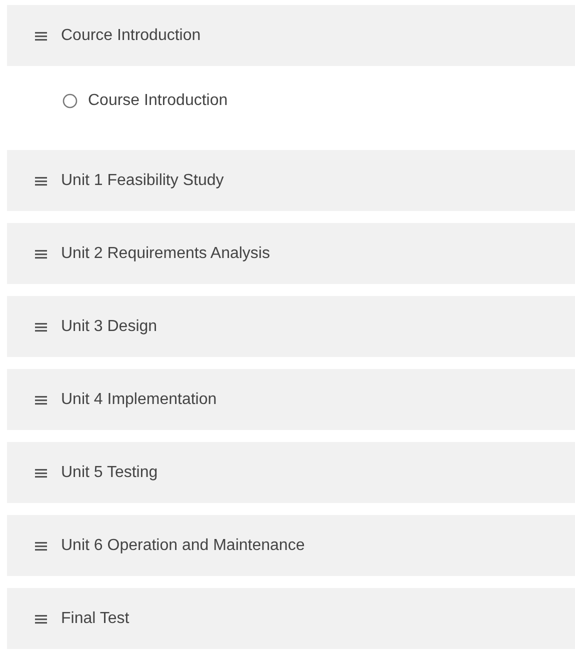 The image size is (575, 650). Describe the element at coordinates (139, 399) in the screenshot. I see `section-title: Unit 4 Implementation` at that location.